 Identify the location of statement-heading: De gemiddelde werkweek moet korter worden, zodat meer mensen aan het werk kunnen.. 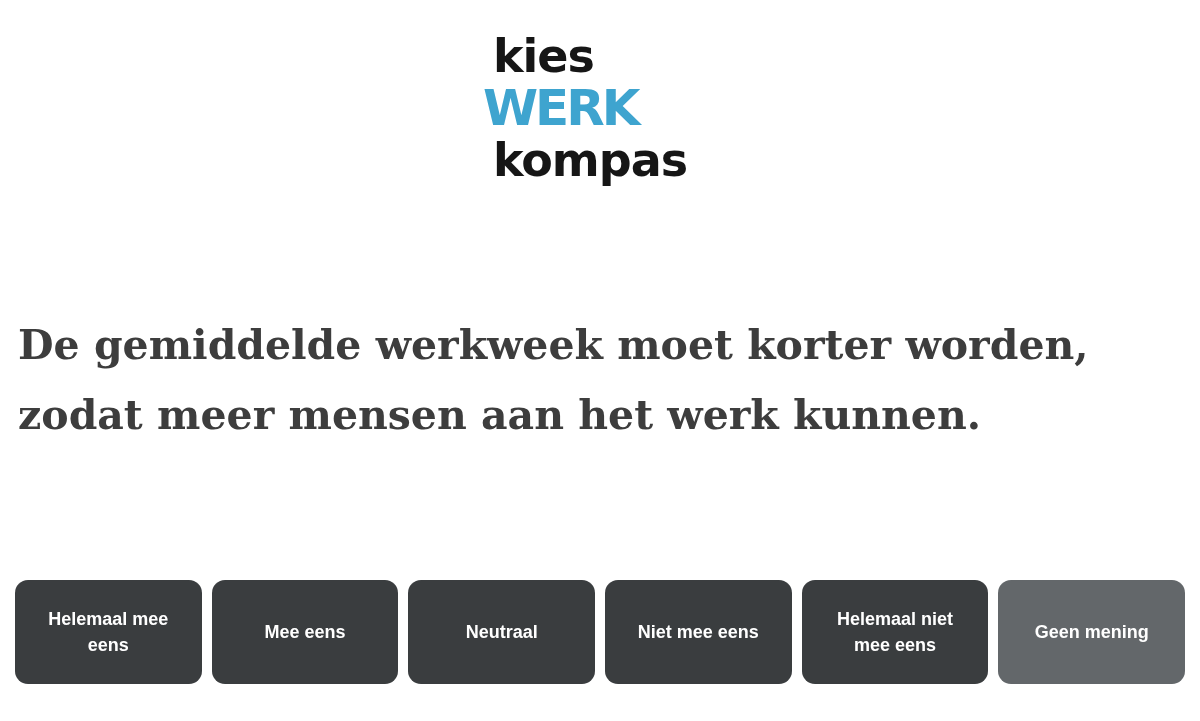
(554, 380).